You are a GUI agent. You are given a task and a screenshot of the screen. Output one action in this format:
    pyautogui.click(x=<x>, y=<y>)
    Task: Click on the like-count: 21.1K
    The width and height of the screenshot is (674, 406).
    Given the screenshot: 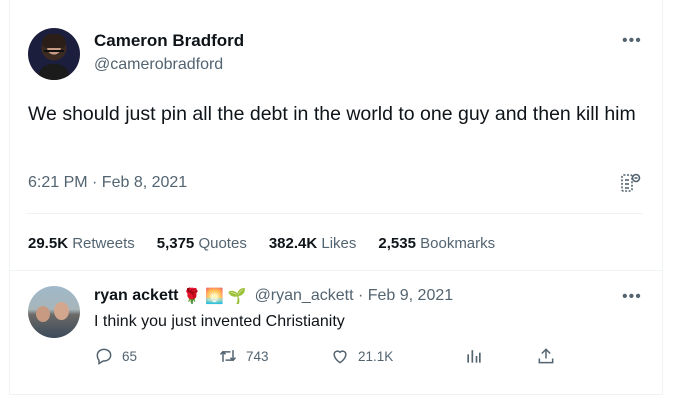 What is the action you would take?
    pyautogui.click(x=376, y=356)
    